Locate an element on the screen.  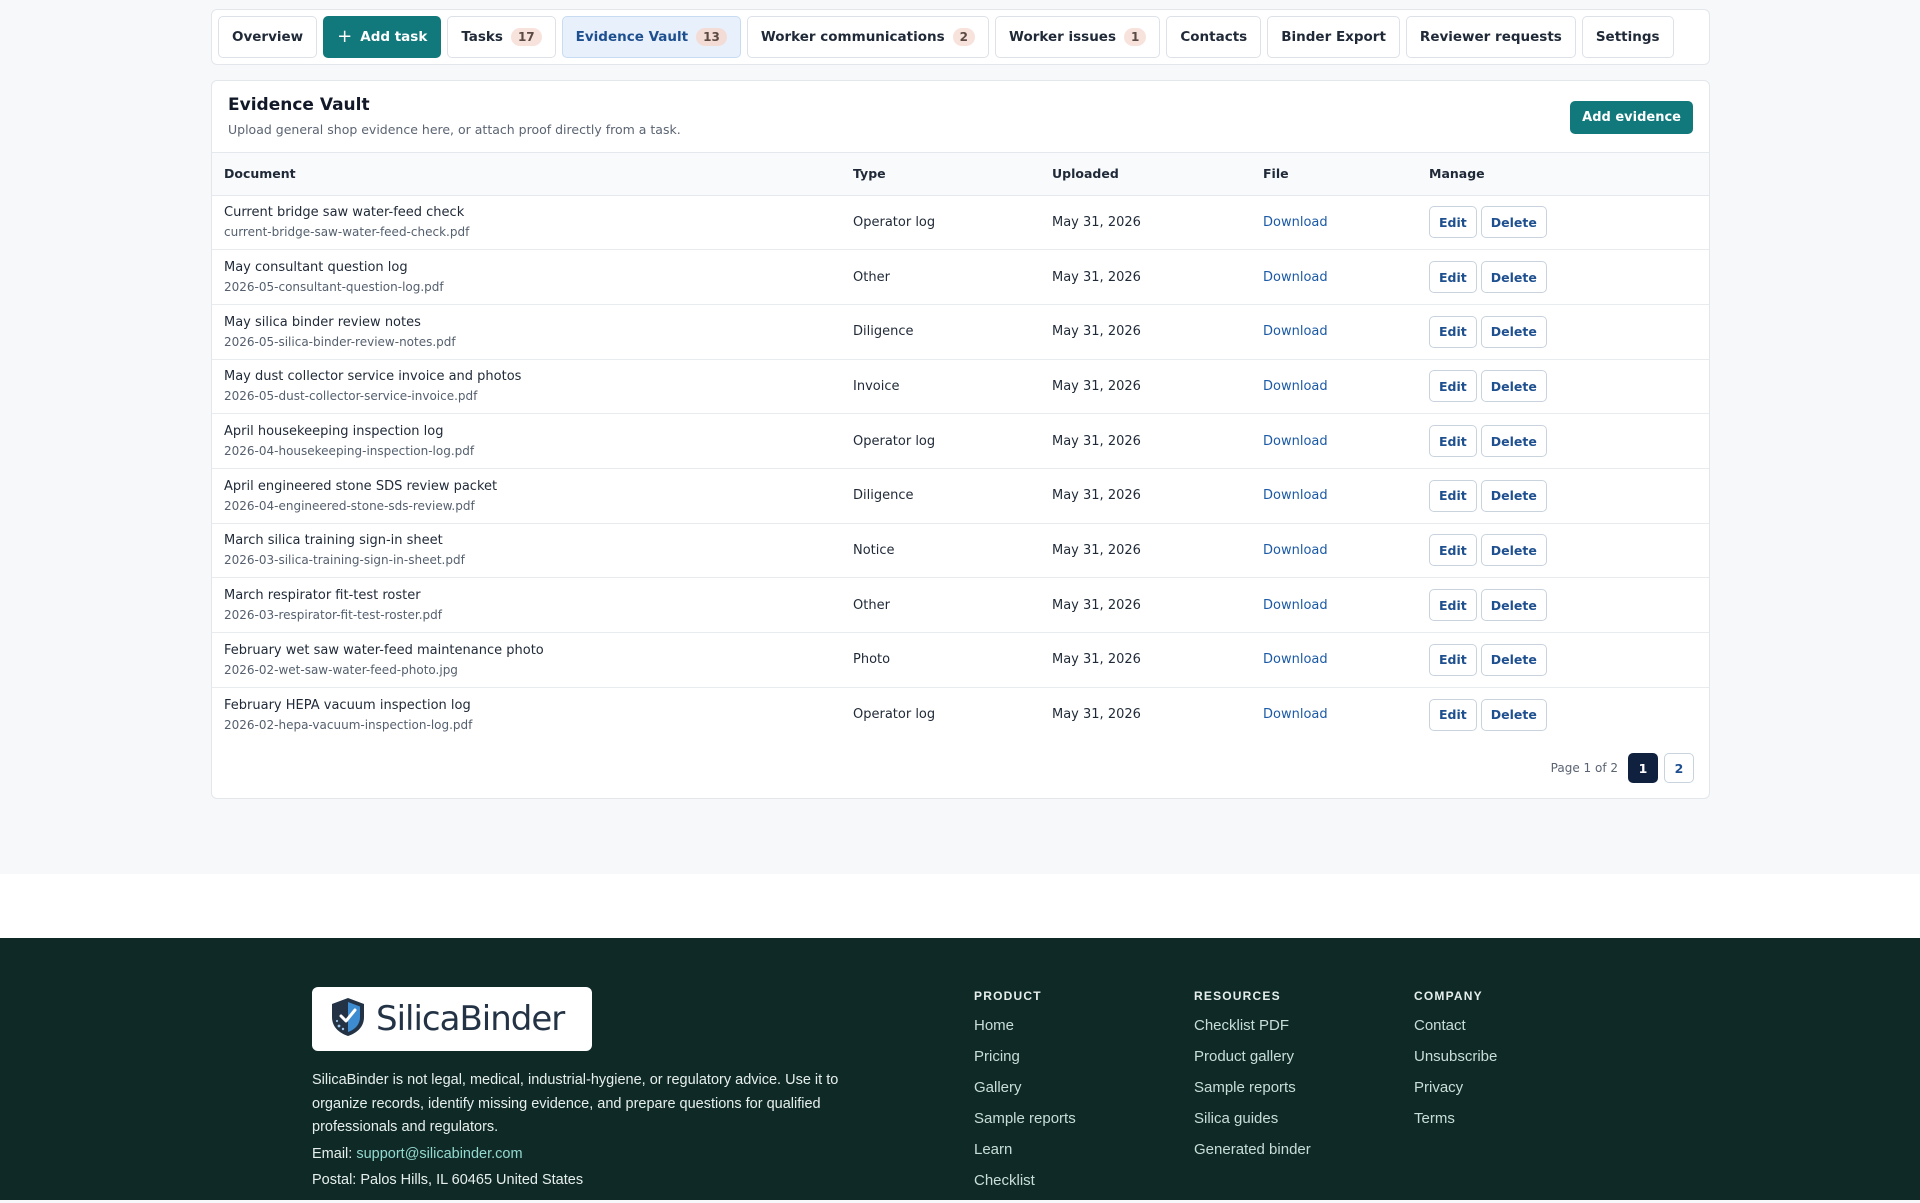
tab-worker-communications: Worker communications 2 is located at coordinates (868, 37).